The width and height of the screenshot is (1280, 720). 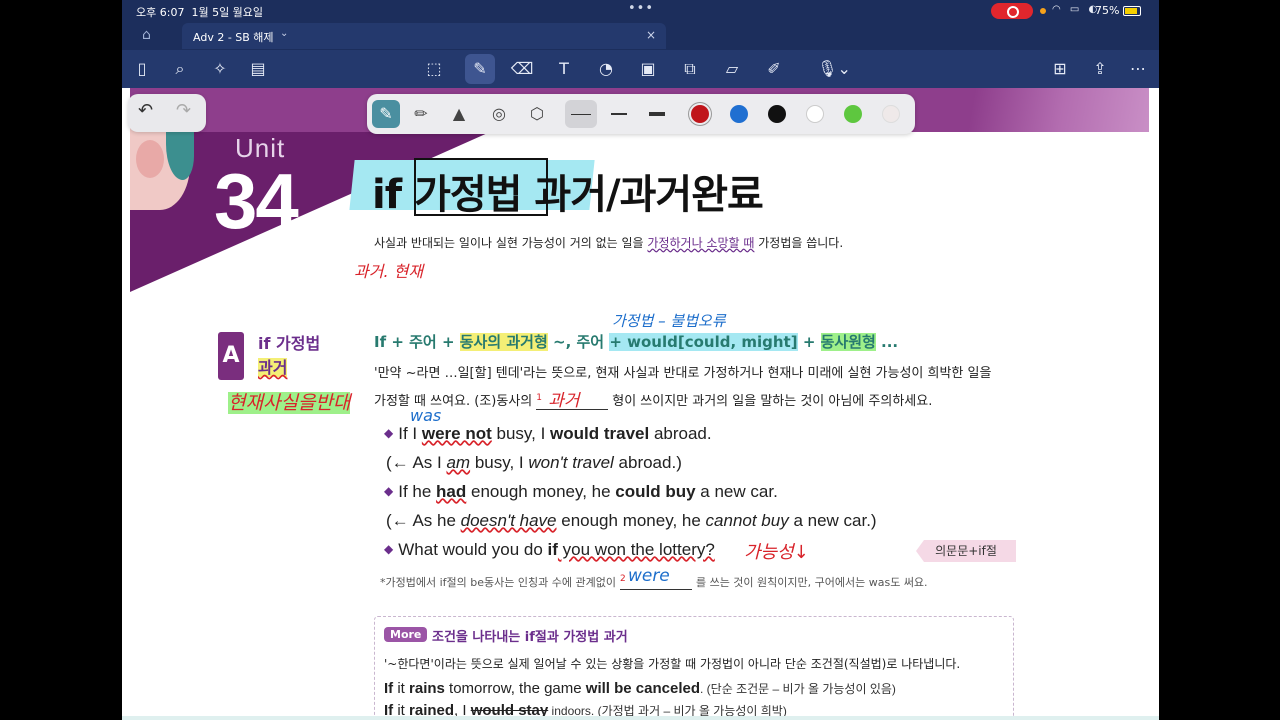 What do you see at coordinates (258, 69) in the screenshot?
I see `document-icon: ▤` at bounding box center [258, 69].